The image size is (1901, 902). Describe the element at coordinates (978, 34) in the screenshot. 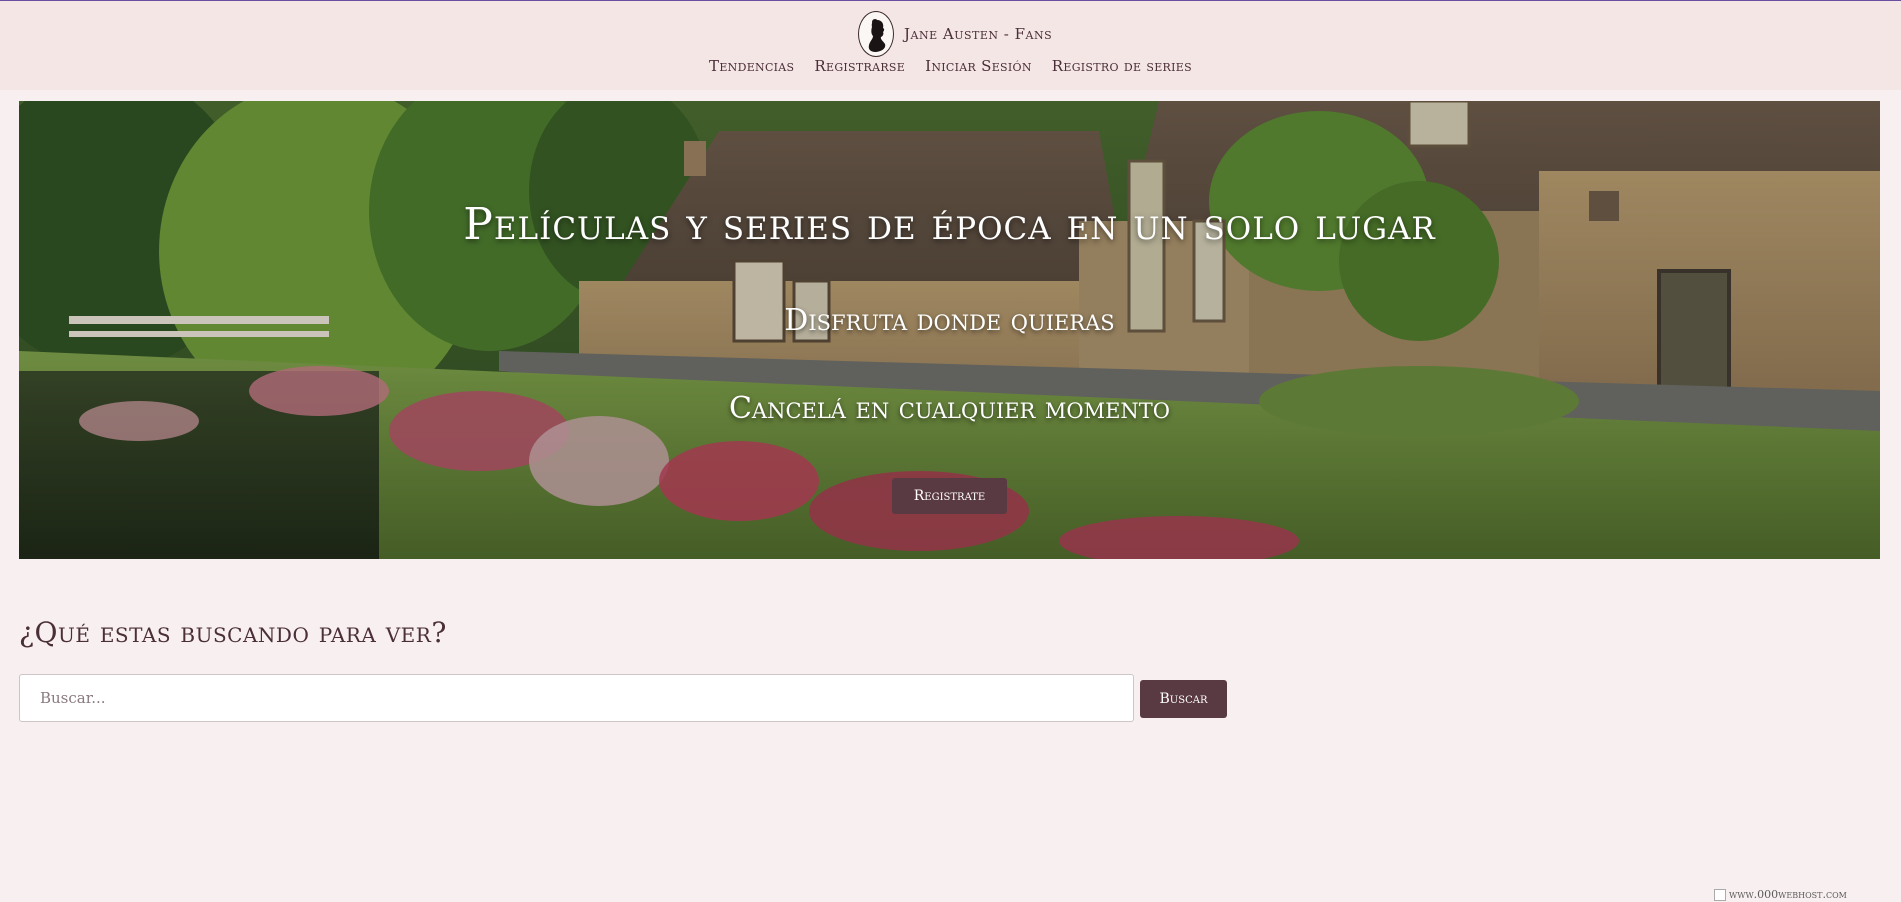

I see `brand-name: Jane Austen - Fans` at that location.